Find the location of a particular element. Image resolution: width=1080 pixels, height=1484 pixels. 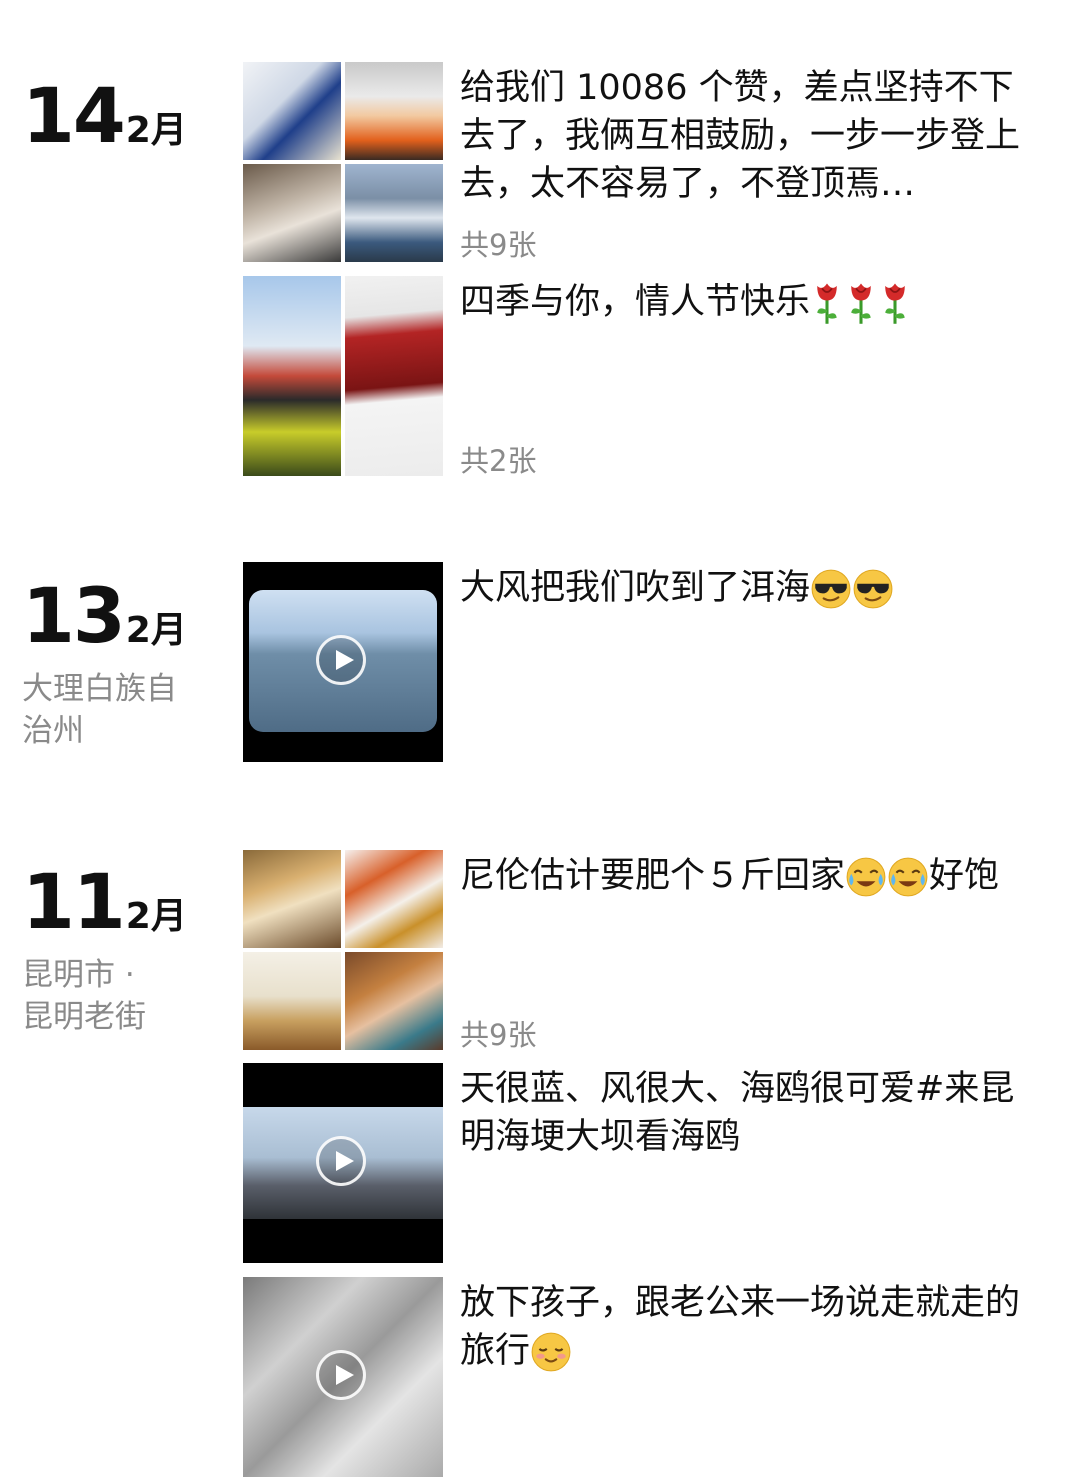

date-day: 11 is located at coordinates (74, 901).